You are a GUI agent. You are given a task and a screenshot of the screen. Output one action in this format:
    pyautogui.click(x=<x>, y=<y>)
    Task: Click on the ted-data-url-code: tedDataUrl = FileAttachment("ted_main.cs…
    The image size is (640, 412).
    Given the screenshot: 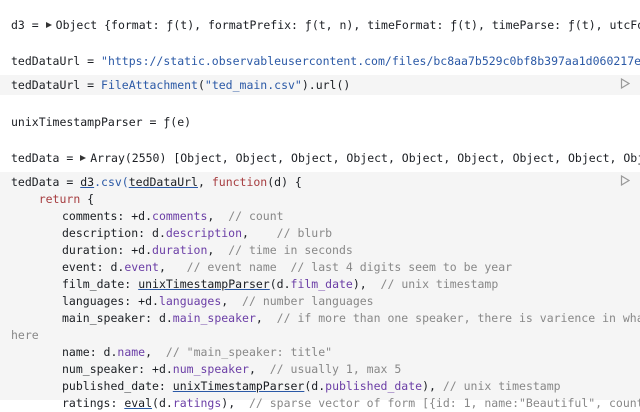 What is the action you would take?
    pyautogui.click(x=180, y=85)
    